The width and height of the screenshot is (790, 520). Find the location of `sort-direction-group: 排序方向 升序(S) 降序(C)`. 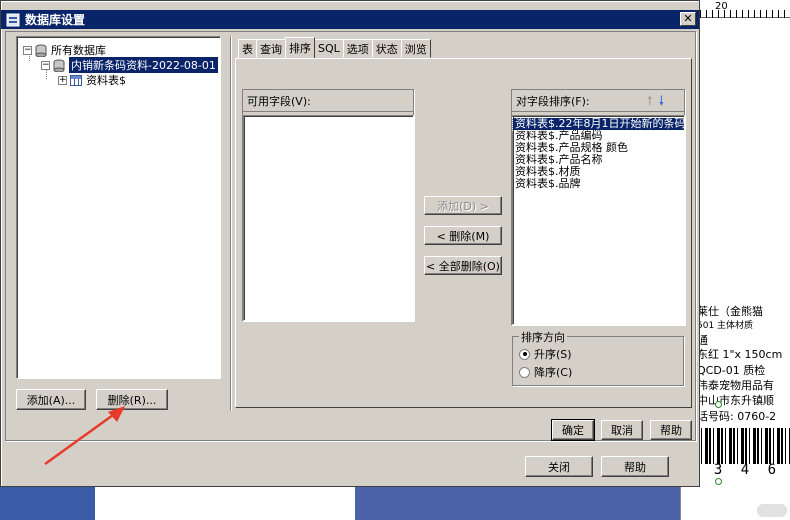

sort-direction-group: 排序方向 升序(S) 降序(C) is located at coordinates (598, 357).